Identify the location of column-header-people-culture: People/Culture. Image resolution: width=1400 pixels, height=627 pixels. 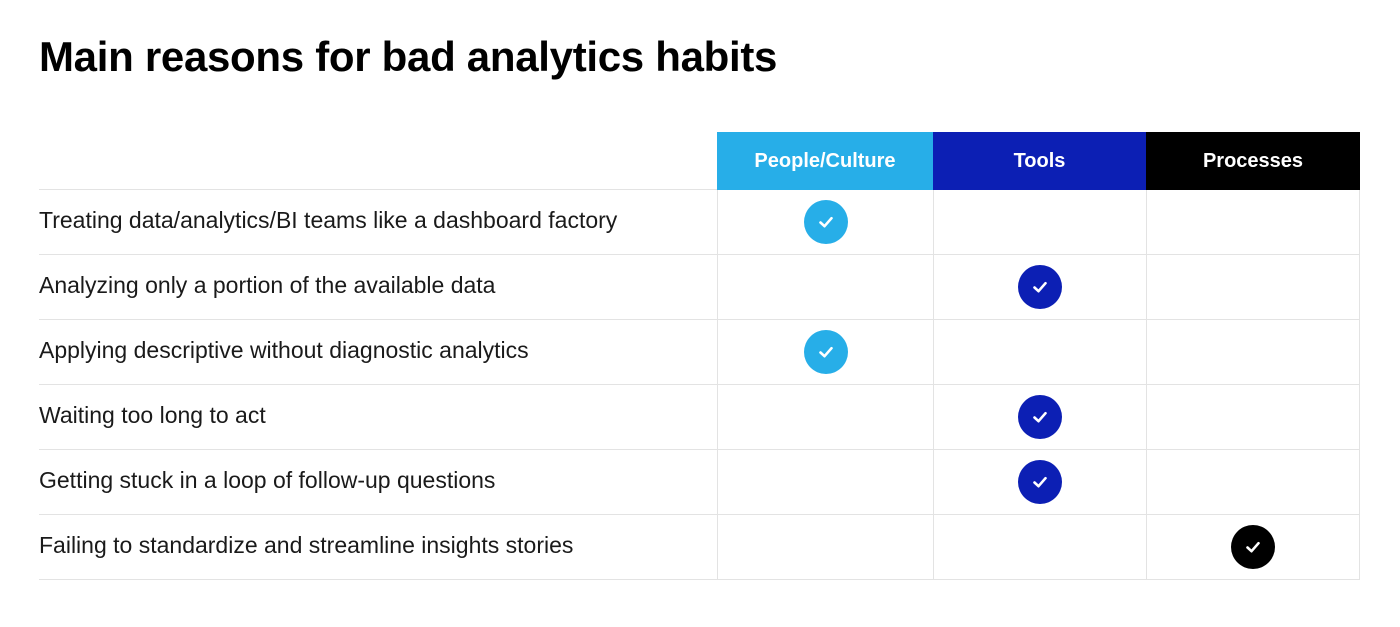
(825, 161).